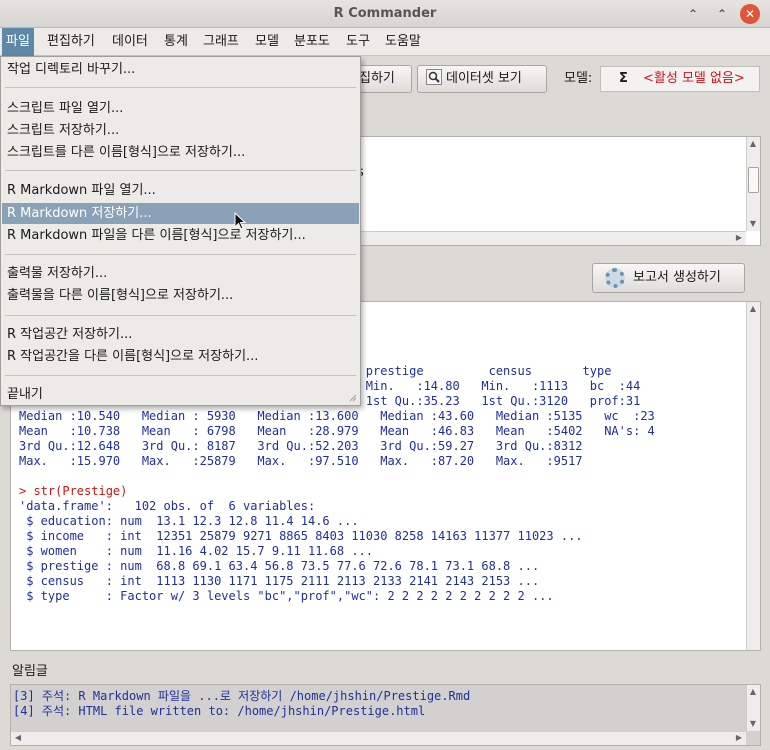 The height and width of the screenshot is (750, 770). Describe the element at coordinates (753, 708) in the screenshot. I see `messages-vertical-scrollbar: ▲ ▼` at that location.